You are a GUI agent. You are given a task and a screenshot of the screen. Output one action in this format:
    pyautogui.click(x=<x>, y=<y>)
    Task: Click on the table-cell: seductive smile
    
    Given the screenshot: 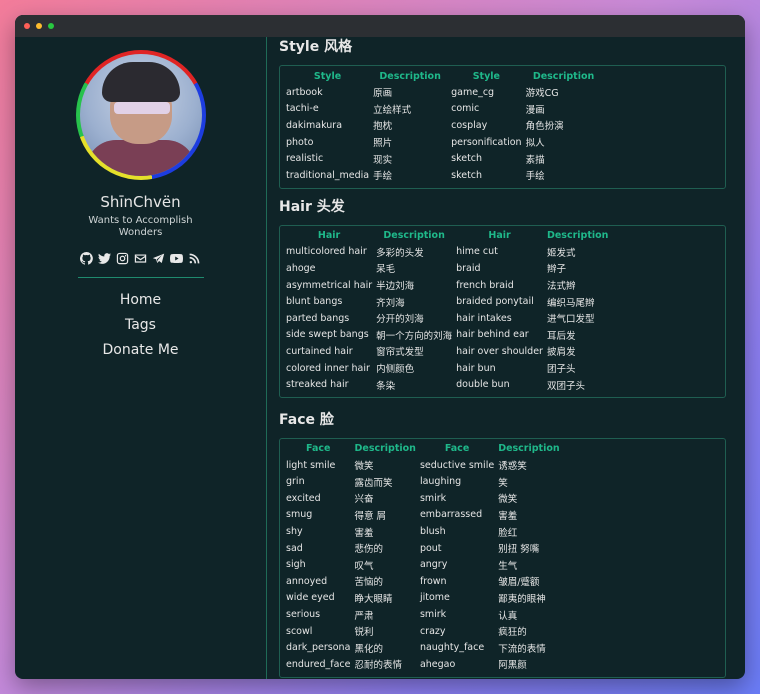 What is the action you would take?
    pyautogui.click(x=457, y=465)
    